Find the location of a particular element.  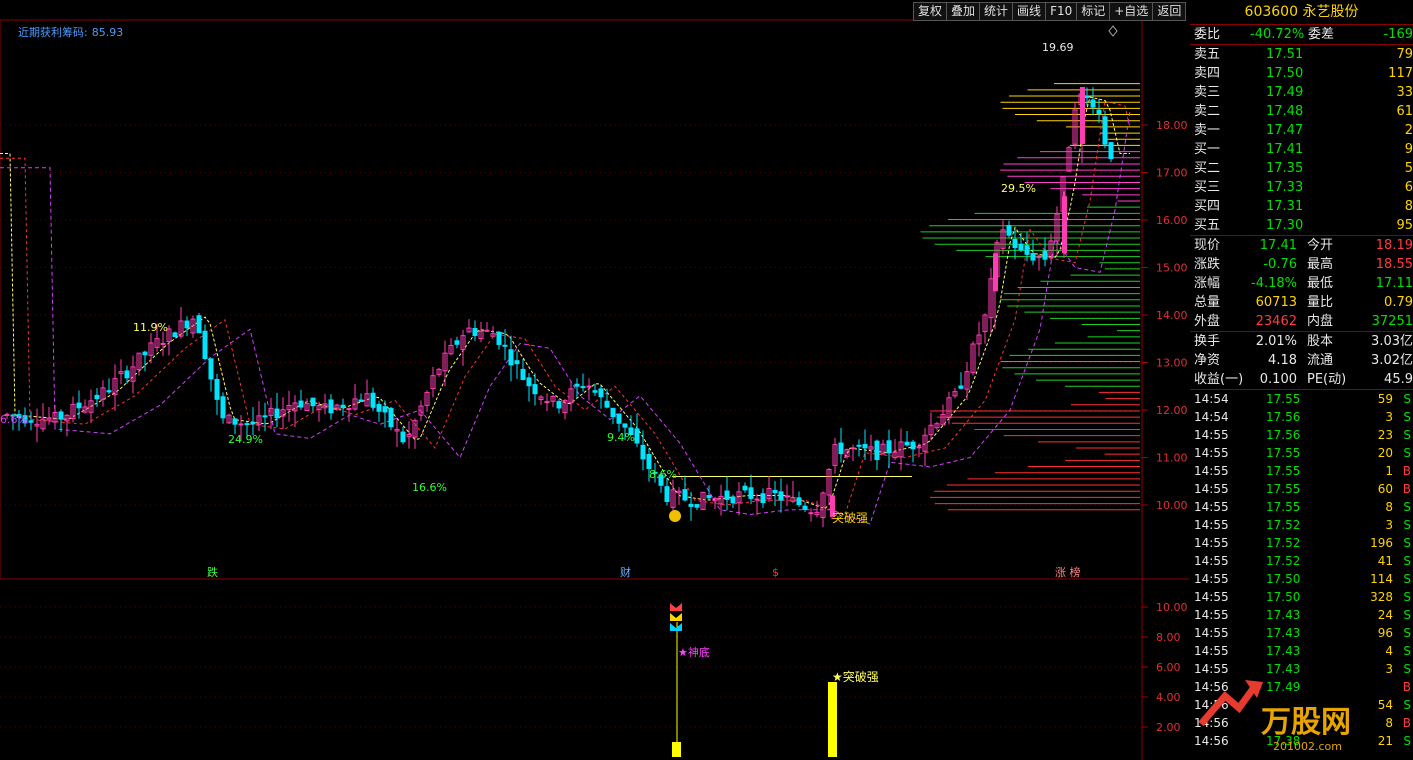

toolbar-back-button: 返回 is located at coordinates (1169, 11).